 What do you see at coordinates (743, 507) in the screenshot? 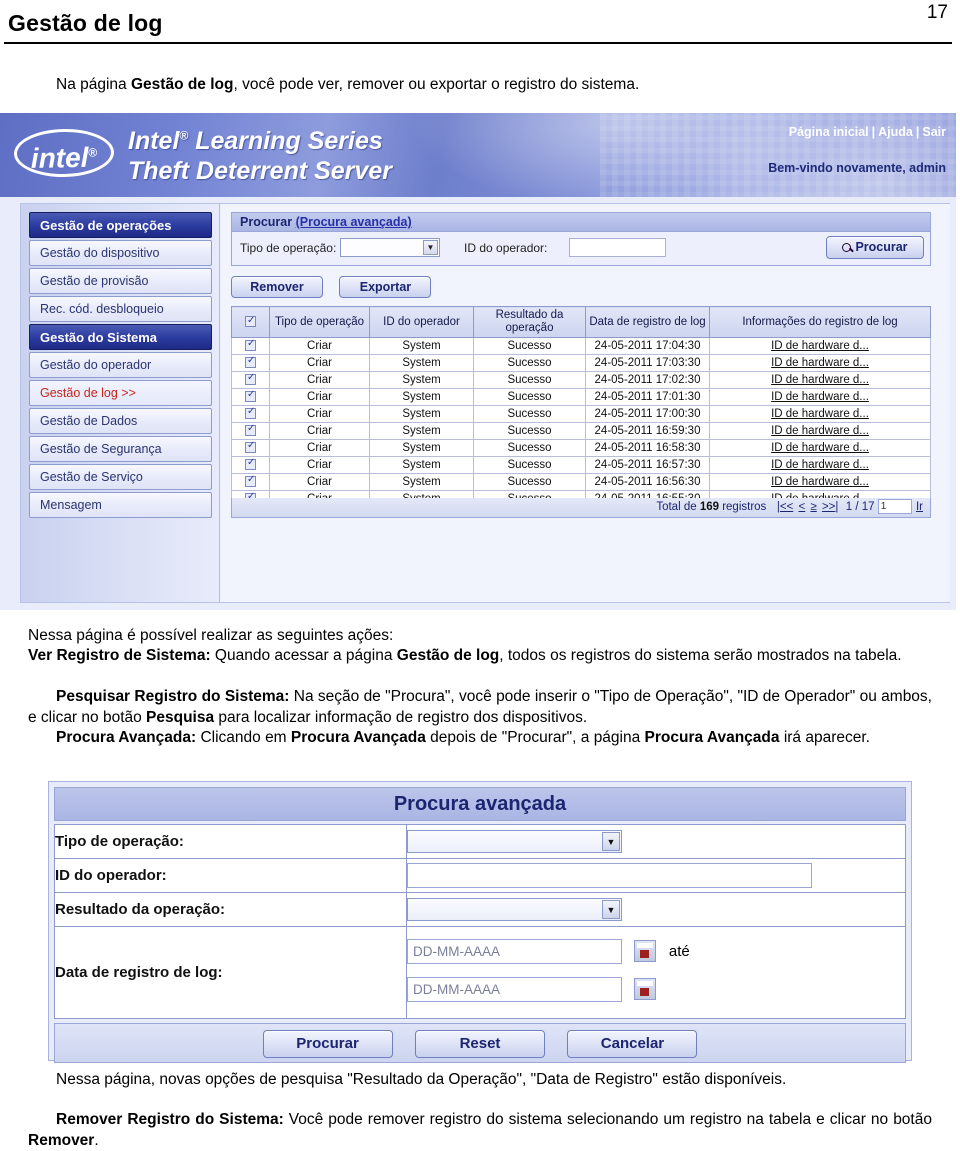
I see `total-suffix: registros` at bounding box center [743, 507].